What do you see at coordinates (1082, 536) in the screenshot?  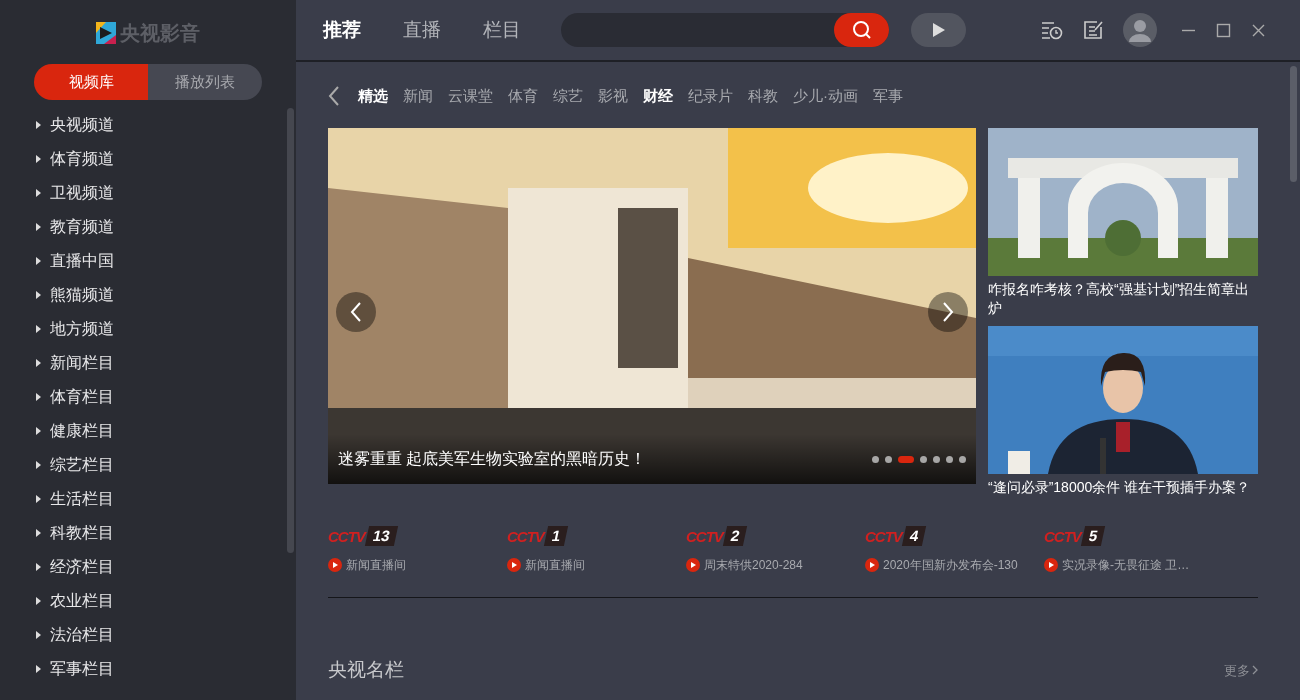 I see `channel-logo: CCTV 5` at bounding box center [1082, 536].